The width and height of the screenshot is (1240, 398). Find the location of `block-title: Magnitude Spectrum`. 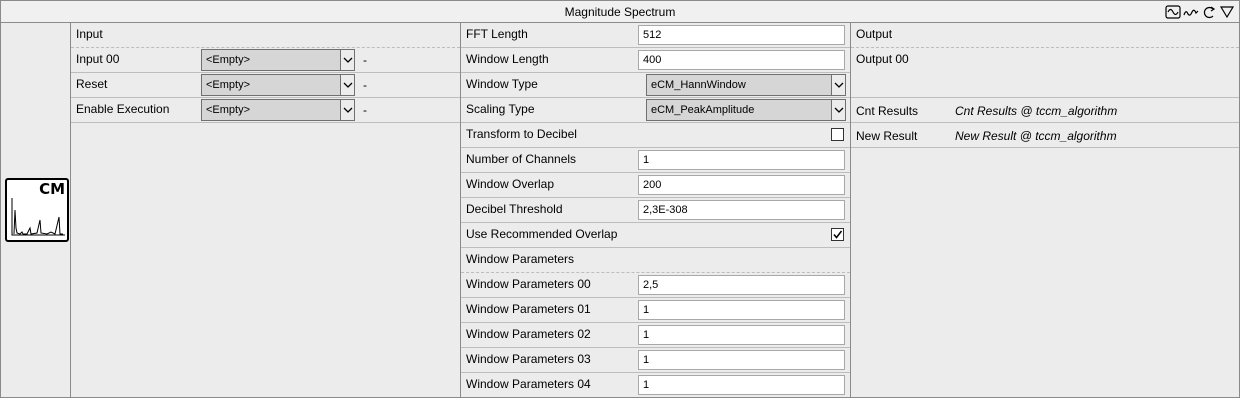

block-title: Magnitude Spectrum is located at coordinates (620, 12).